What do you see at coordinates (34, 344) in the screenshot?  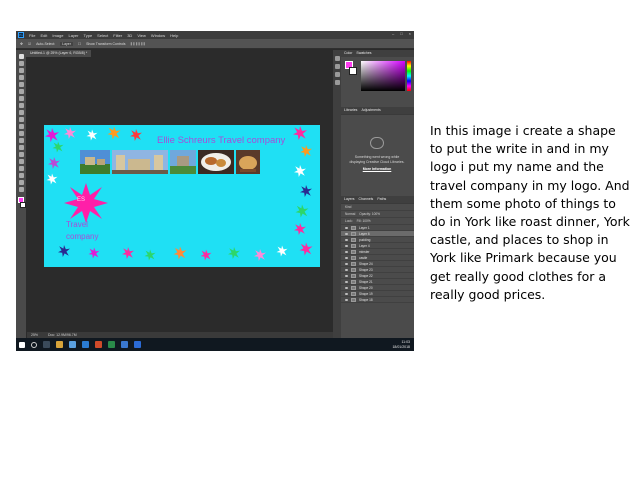 I see `search-icon` at bounding box center [34, 344].